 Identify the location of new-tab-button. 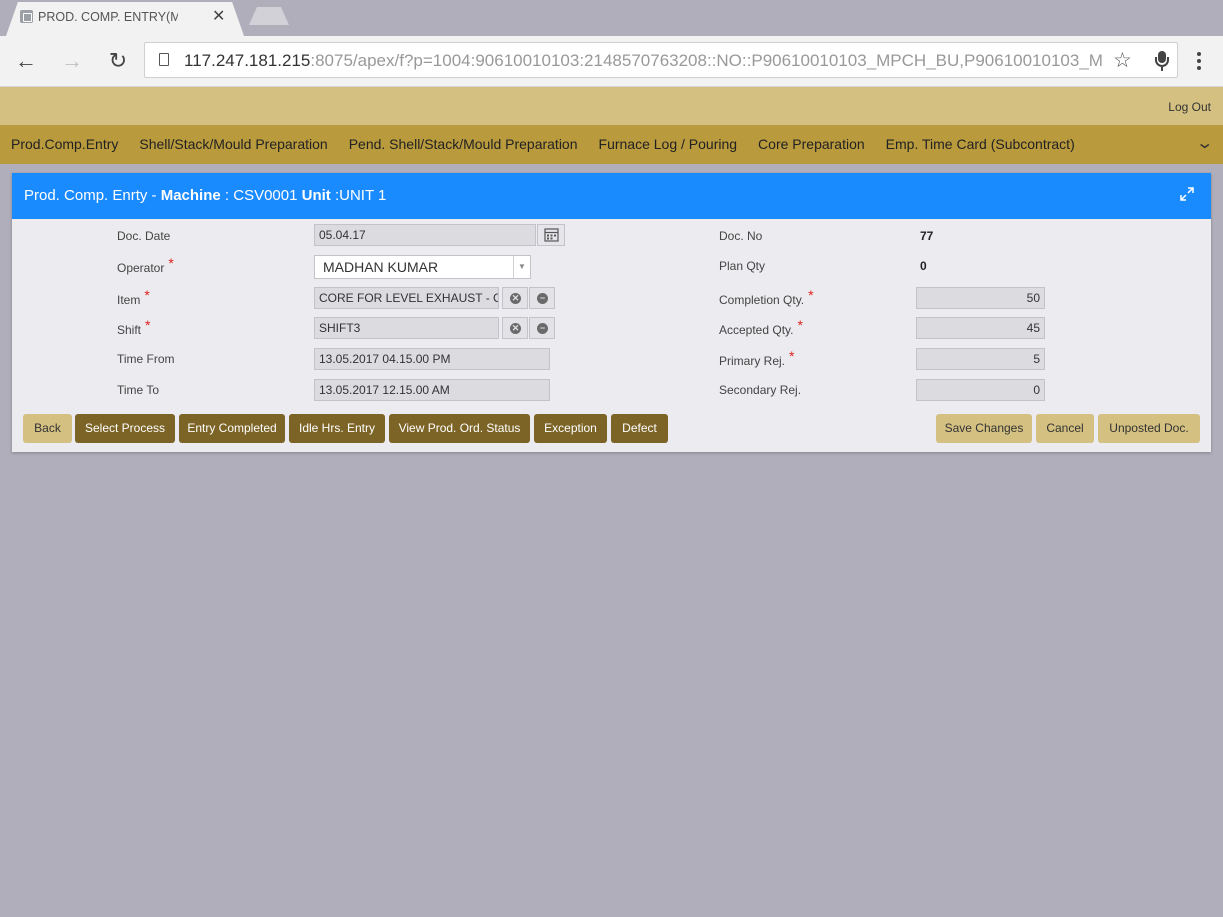
(269, 16).